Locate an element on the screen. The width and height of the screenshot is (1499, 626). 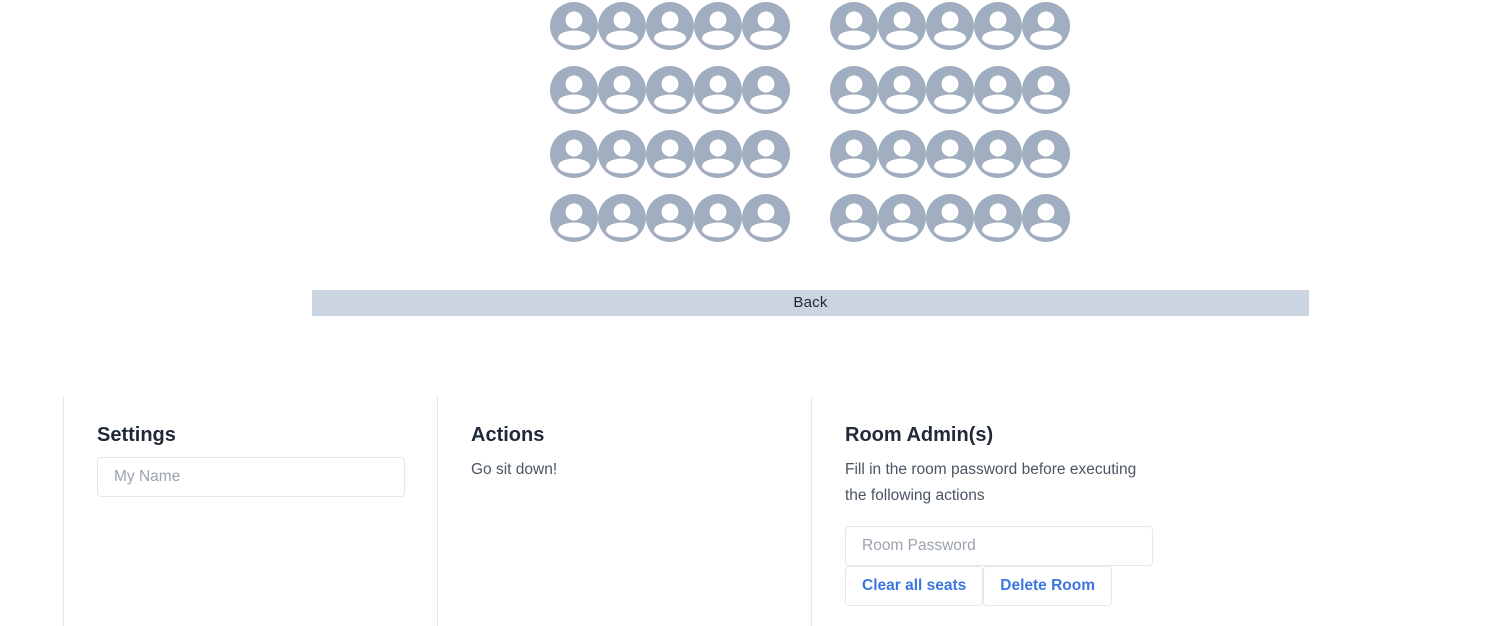
back-row-label: Back is located at coordinates (810, 303).